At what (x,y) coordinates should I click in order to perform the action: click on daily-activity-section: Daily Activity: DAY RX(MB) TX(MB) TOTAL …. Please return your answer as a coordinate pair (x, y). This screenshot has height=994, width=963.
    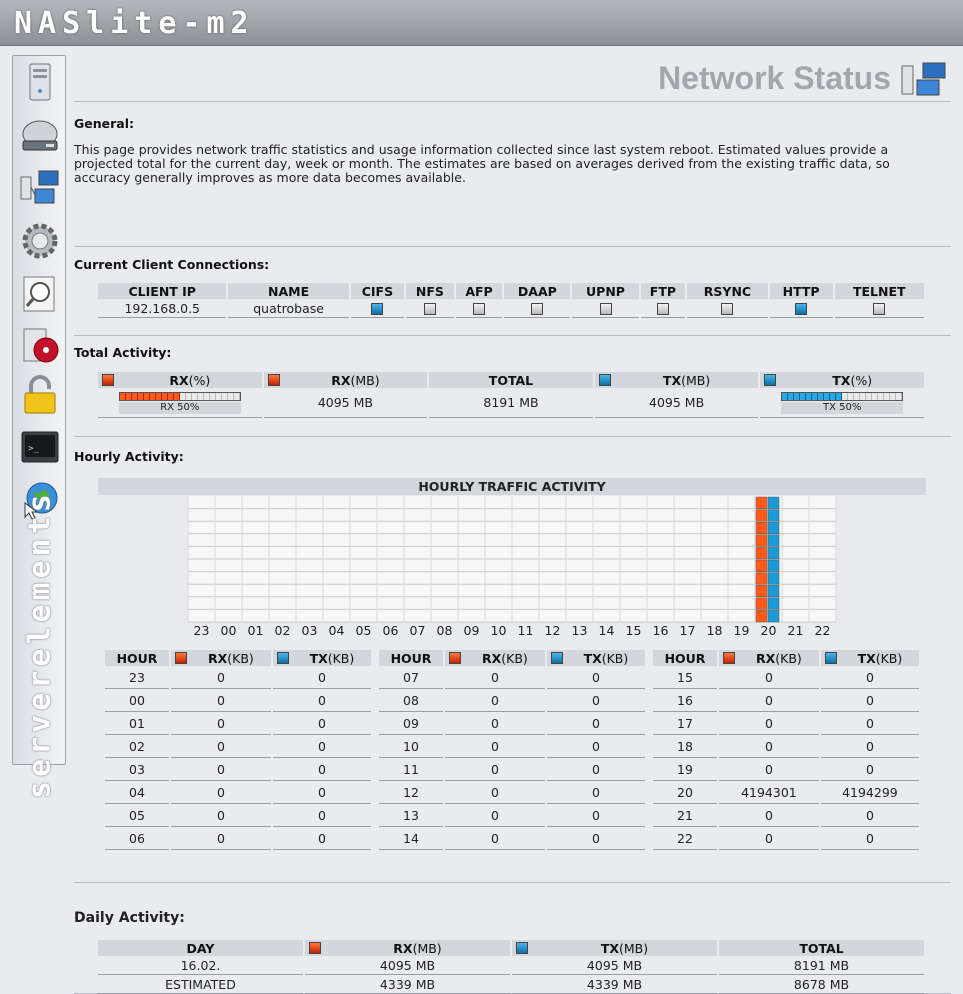
    Looking at the image, I should click on (512, 938).